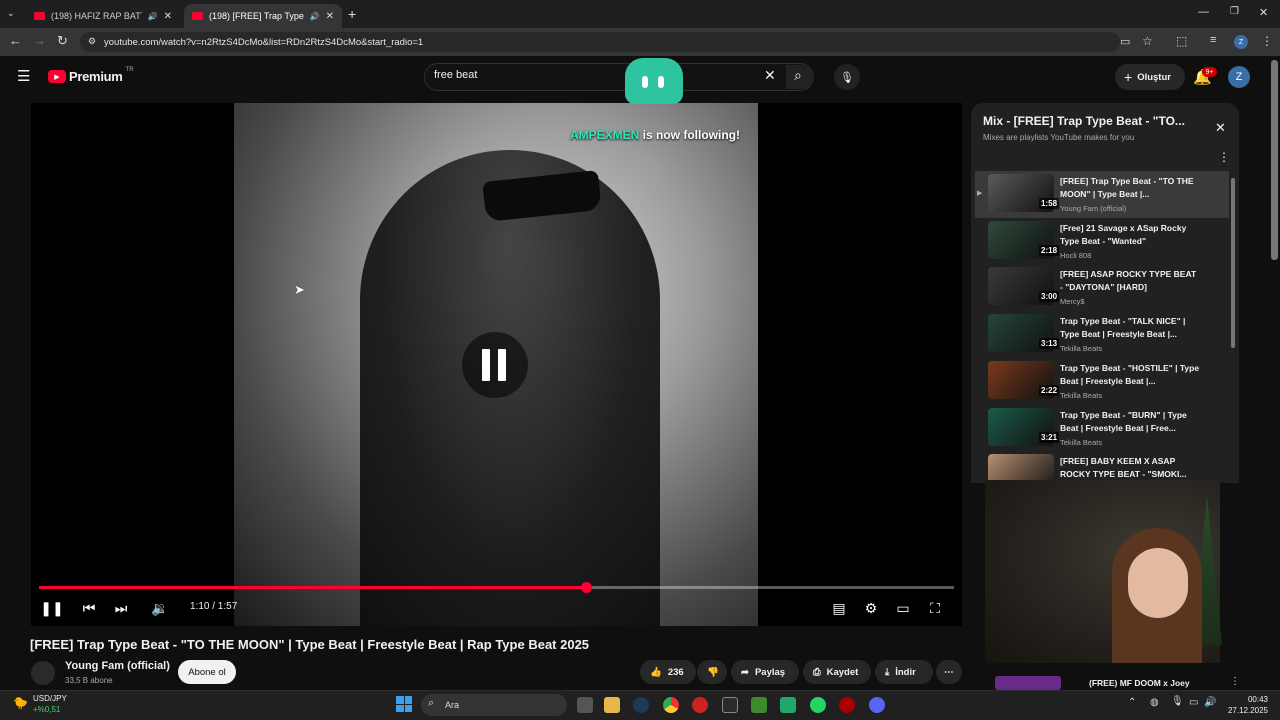 The height and width of the screenshot is (720, 1280). What do you see at coordinates (1132, 702) in the screenshot?
I see `tray-chevron-icon: ⌃` at bounding box center [1132, 702].